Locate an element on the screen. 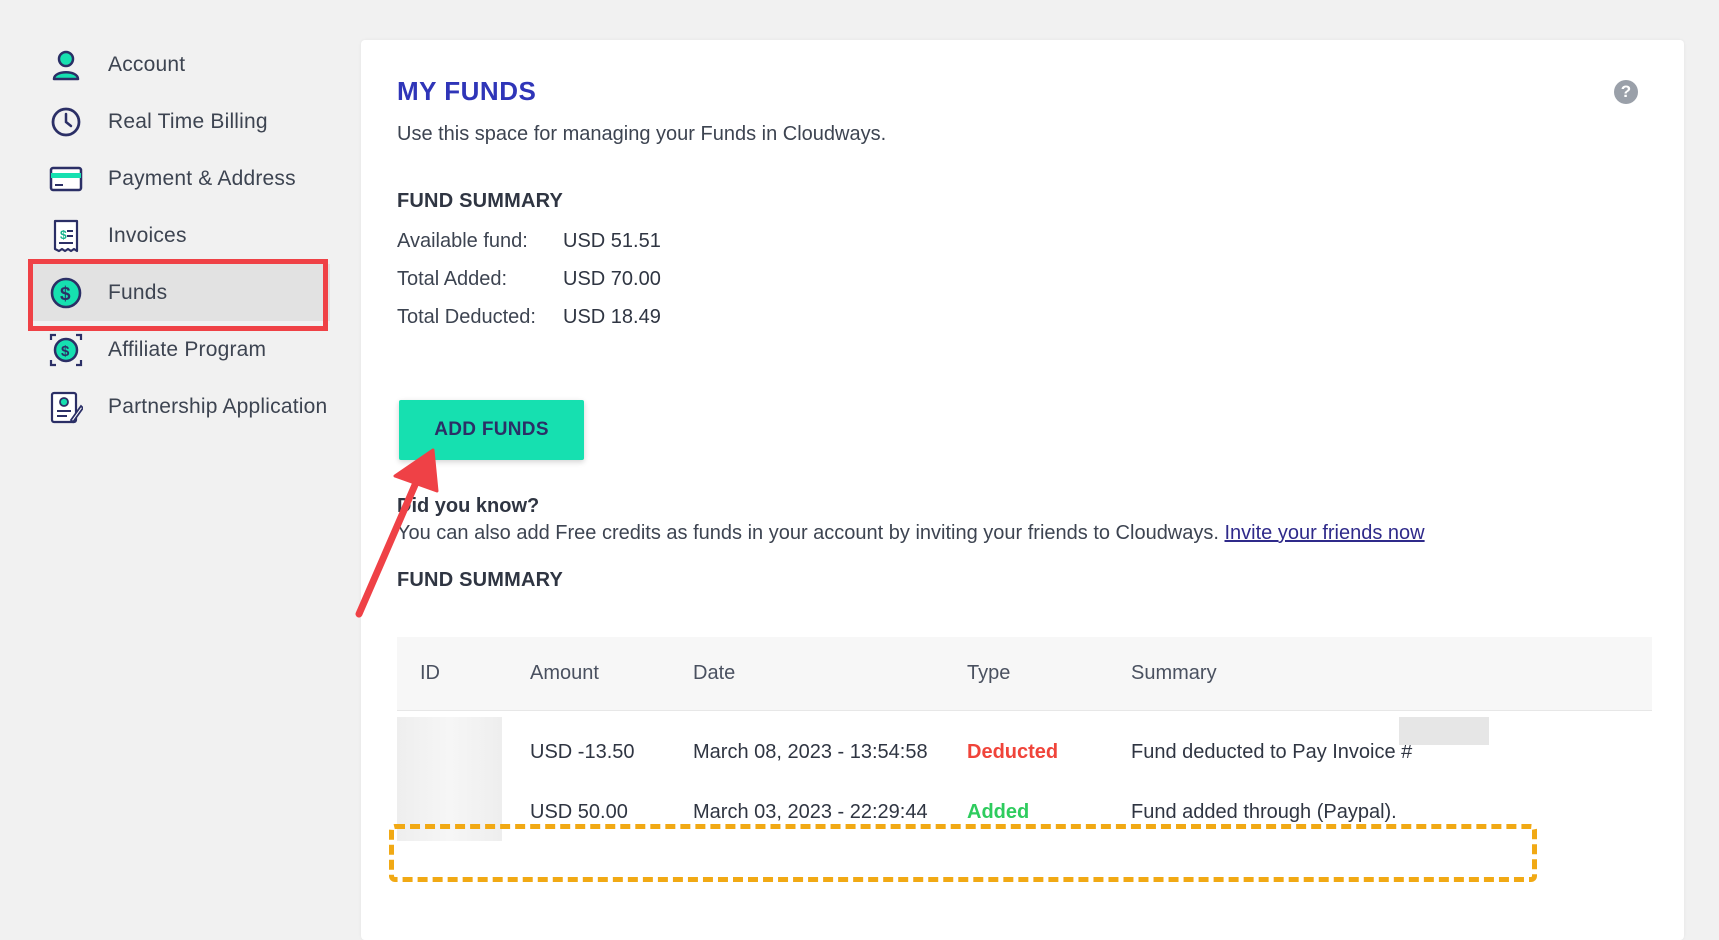 This screenshot has height=940, width=1719. fund-summary-heading: FUND SUMMARY is located at coordinates (480, 201).